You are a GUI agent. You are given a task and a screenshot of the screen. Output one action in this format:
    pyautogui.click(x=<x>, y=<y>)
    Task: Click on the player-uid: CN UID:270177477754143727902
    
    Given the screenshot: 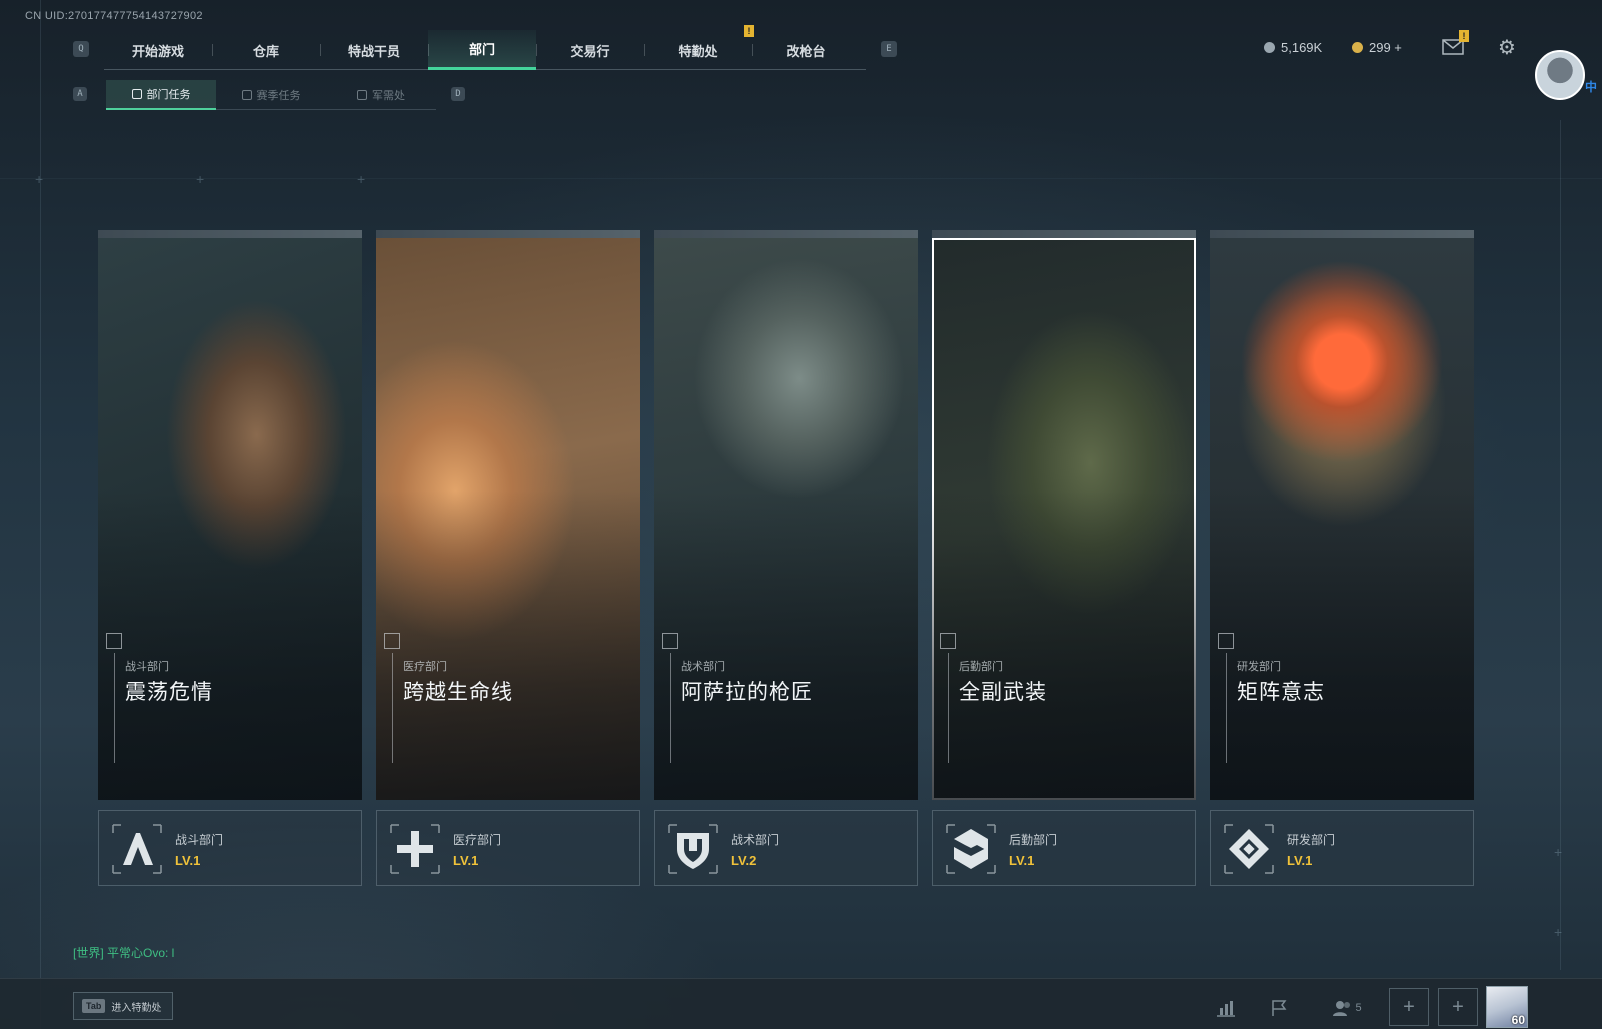 What is the action you would take?
    pyautogui.click(x=114, y=16)
    